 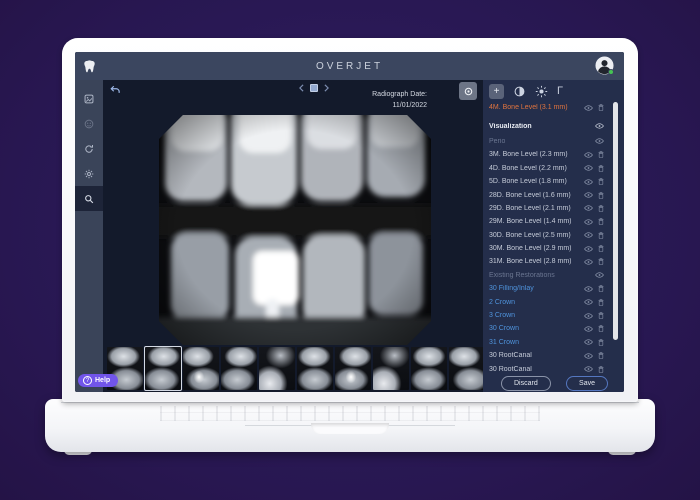 What do you see at coordinates (546, 208) in the screenshot?
I see `finding-row: 29D. Bone Level (2.1 mm)` at bounding box center [546, 208].